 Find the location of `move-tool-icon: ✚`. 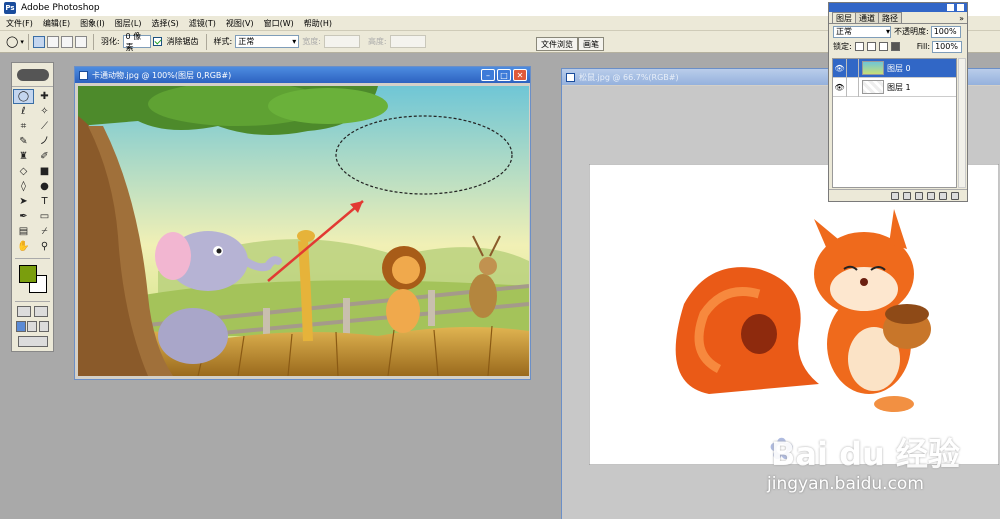

move-tool-icon: ✚ is located at coordinates (44, 96).